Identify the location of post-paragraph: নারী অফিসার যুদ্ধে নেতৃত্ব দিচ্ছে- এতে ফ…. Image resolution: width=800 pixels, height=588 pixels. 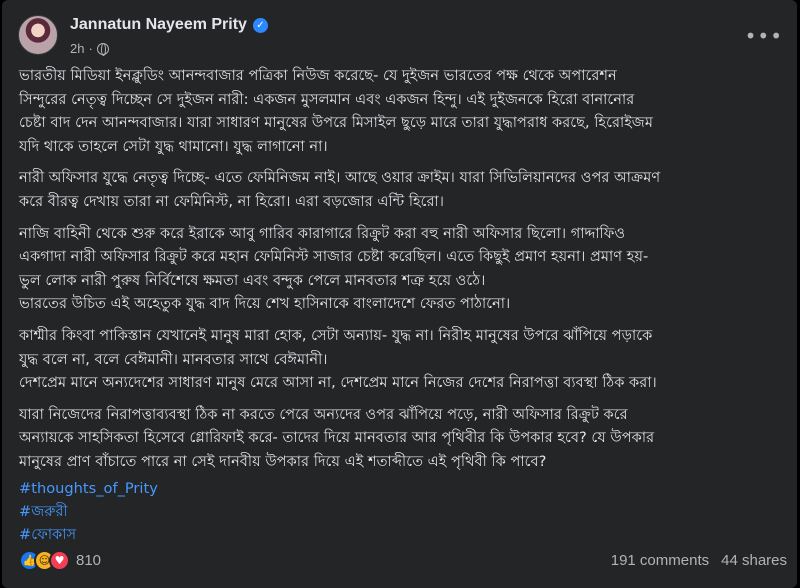
(404, 189).